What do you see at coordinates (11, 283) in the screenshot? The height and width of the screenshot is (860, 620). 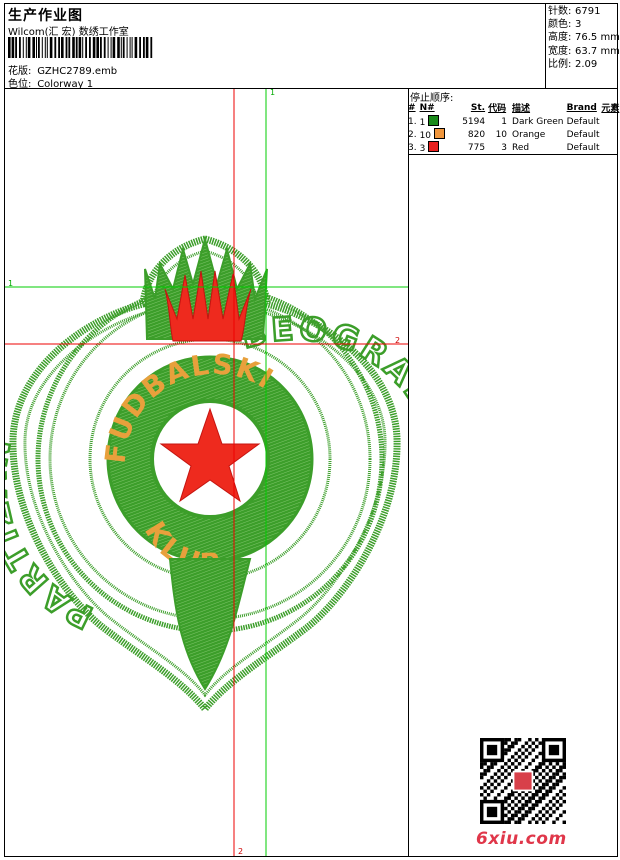 I see `guide-label-green-h: 1` at bounding box center [11, 283].